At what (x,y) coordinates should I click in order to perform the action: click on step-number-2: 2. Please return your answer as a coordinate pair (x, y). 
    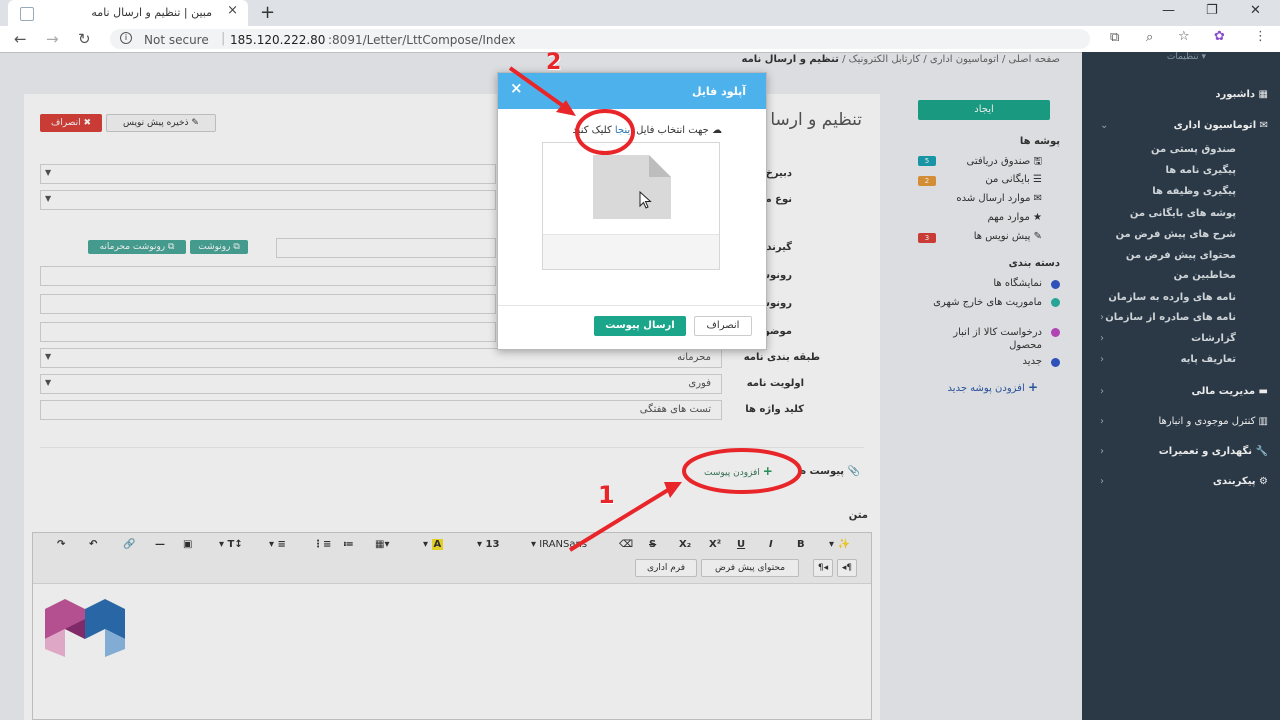
    Looking at the image, I should click on (554, 62).